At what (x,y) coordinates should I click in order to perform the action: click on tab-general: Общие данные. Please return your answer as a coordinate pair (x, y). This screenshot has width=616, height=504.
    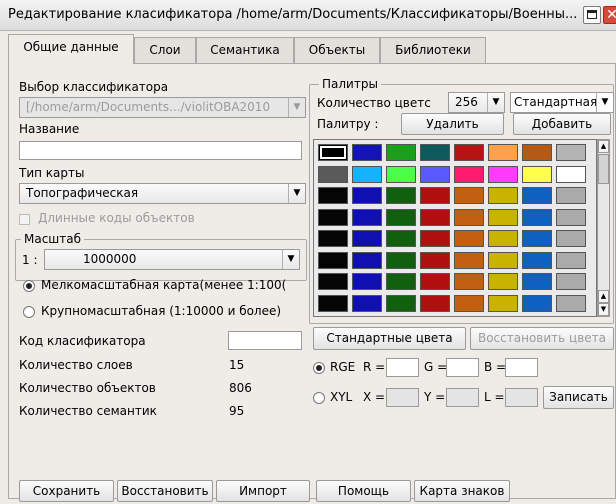
    Looking at the image, I should click on (71, 49).